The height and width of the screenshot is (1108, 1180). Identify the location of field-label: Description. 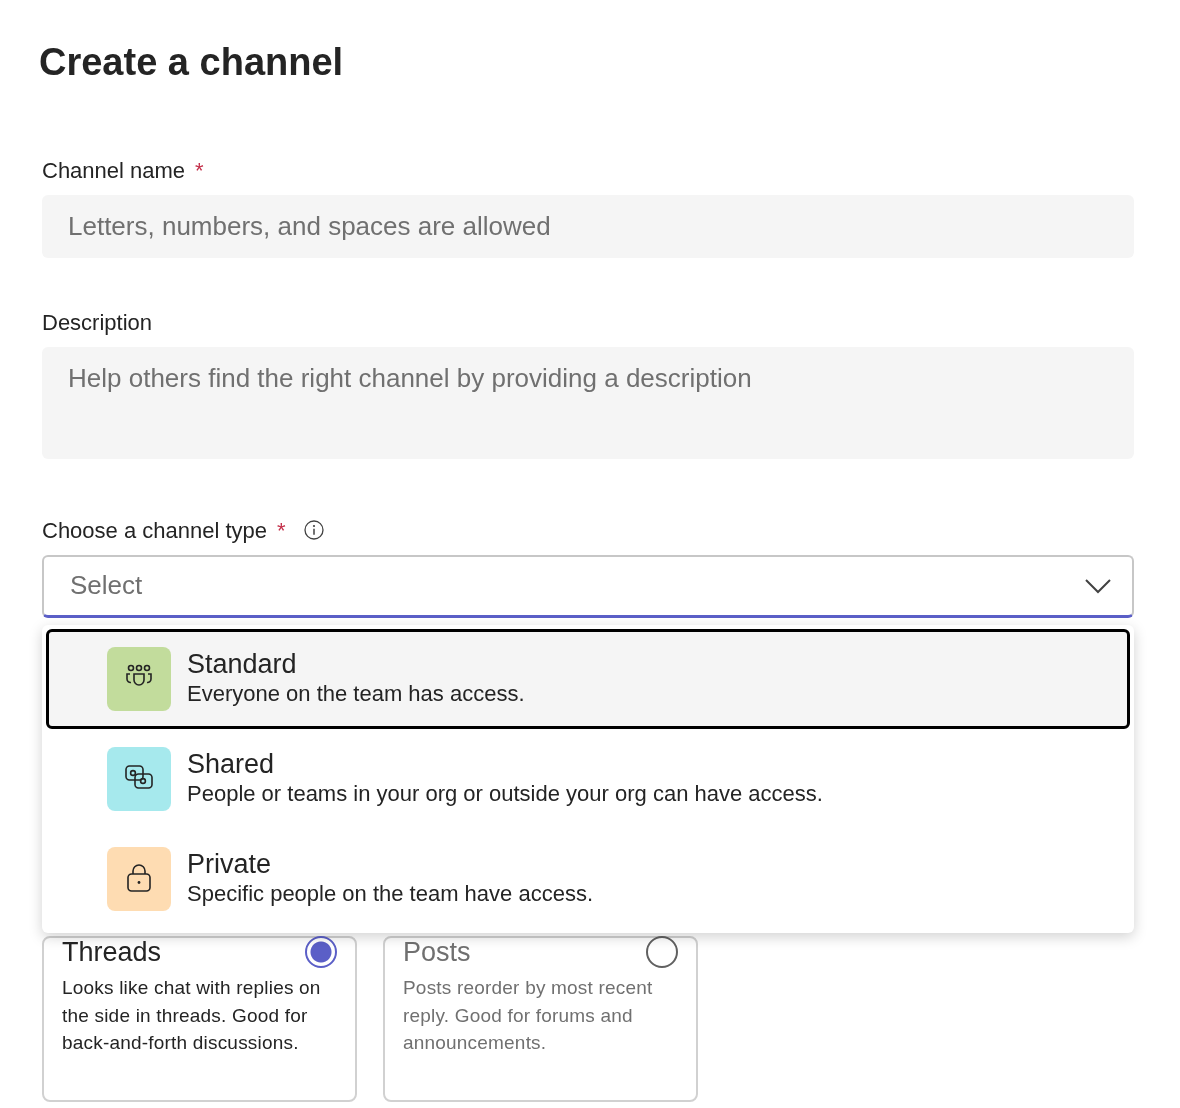
(97, 322).